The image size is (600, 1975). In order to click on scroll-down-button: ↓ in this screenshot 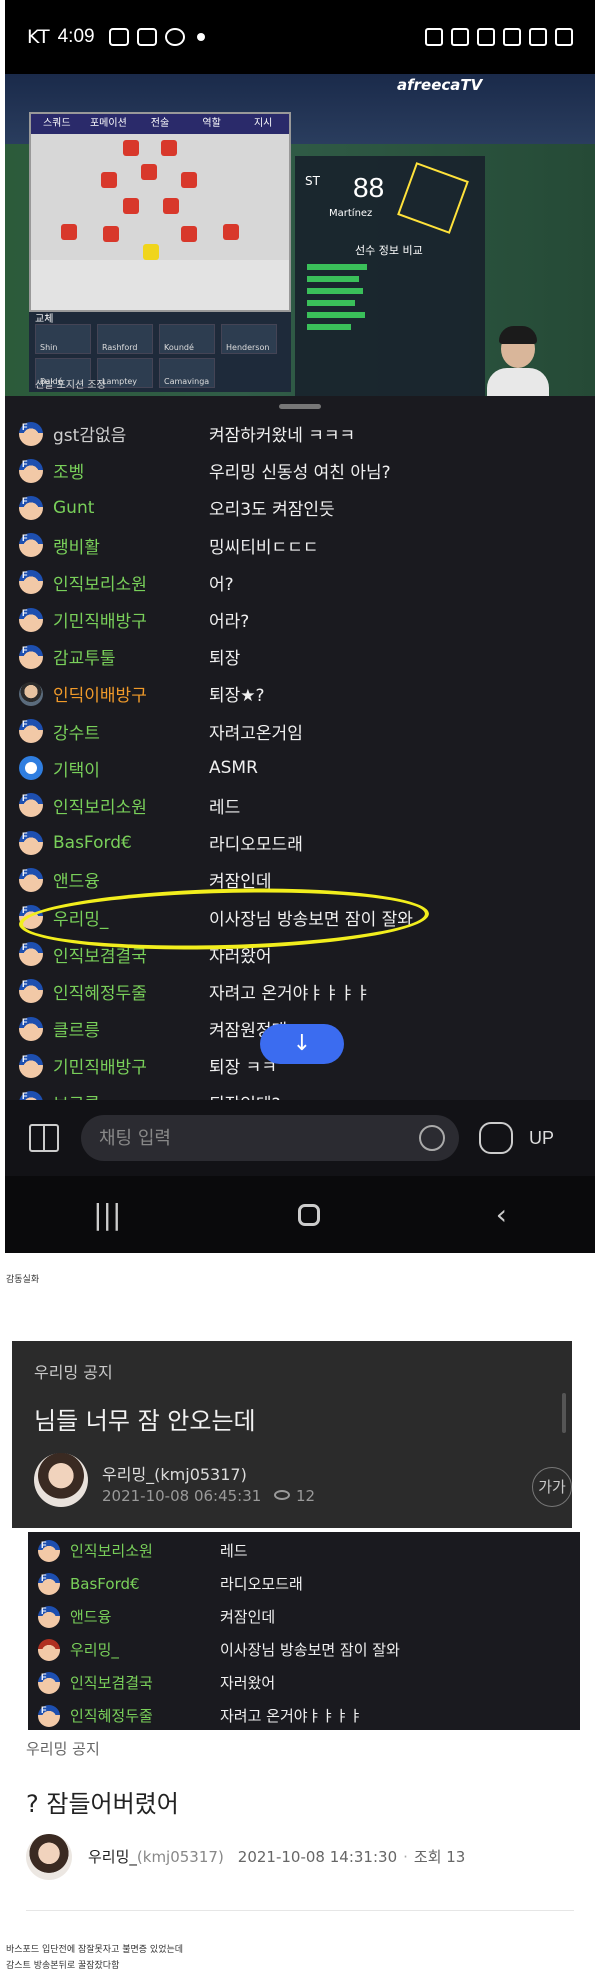, I will do `click(302, 1044)`.